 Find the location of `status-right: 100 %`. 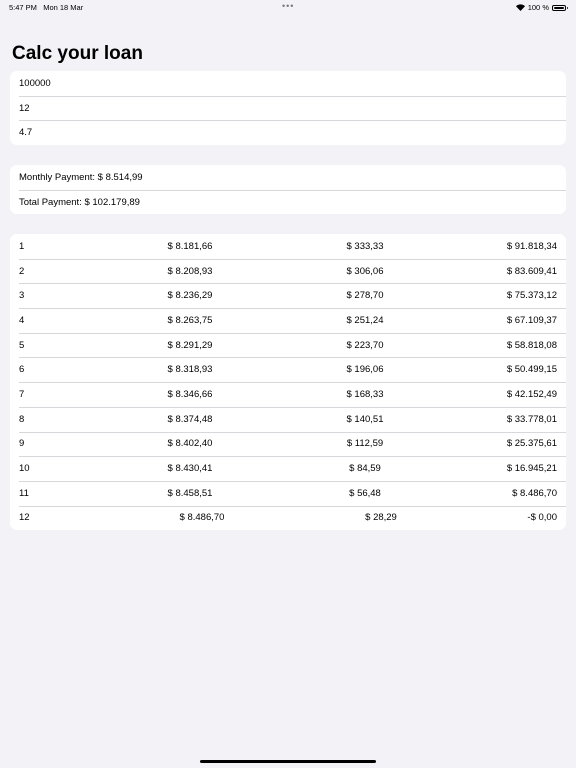

status-right: 100 % is located at coordinates (541, 7).